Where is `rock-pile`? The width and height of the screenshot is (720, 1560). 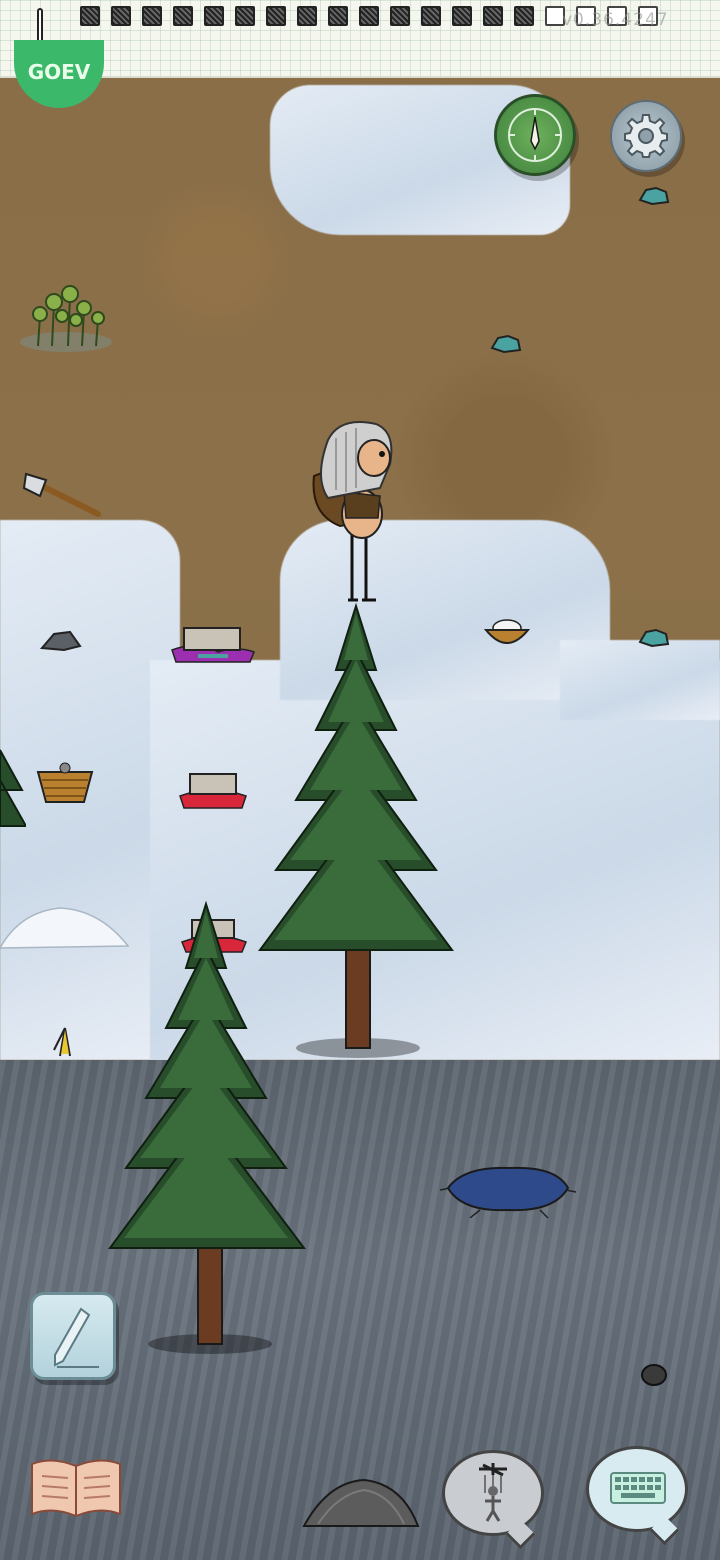 rock-pile is located at coordinates (361, 1503).